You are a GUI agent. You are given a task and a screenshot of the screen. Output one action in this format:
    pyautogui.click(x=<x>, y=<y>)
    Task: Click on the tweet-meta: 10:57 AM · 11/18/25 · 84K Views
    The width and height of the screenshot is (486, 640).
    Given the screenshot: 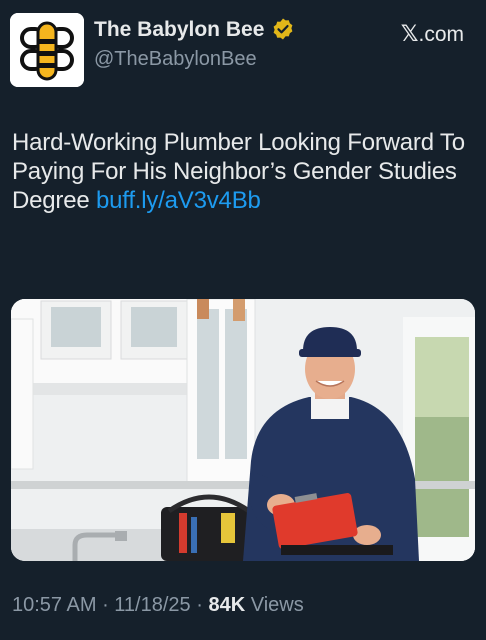 What is the action you would take?
    pyautogui.click(x=158, y=605)
    